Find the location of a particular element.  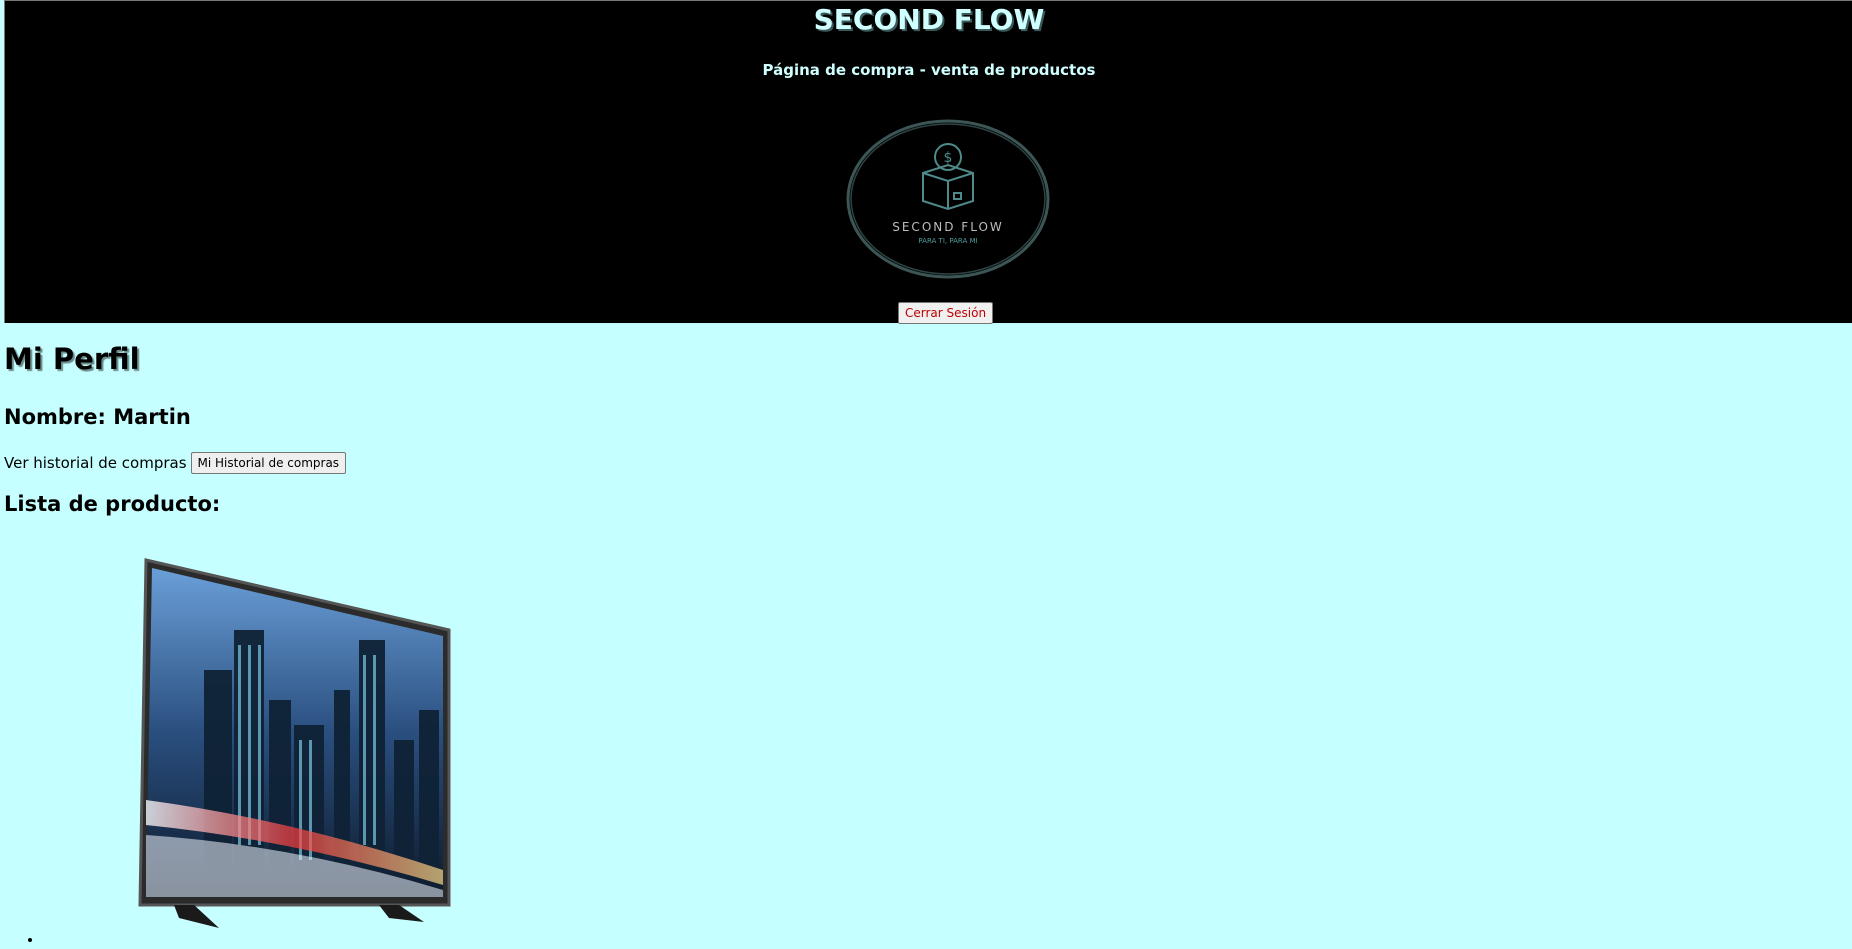

site-subtitle: Página de compra - venta de productos is located at coordinates (929, 70).